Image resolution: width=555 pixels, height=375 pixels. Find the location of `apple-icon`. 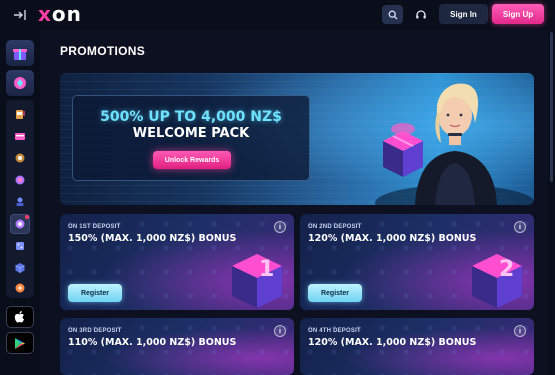

apple-icon is located at coordinates (19, 317).